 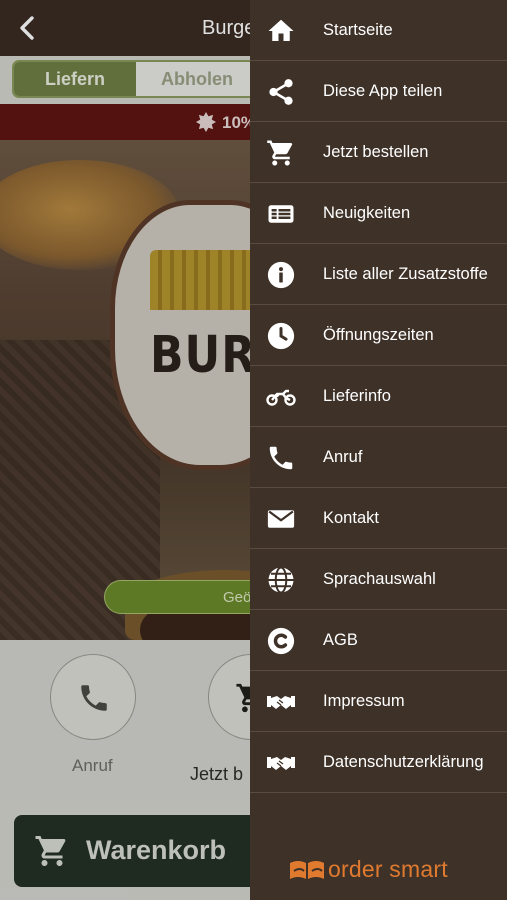 I want to click on menu-item-label: Neuigkeiten, so click(x=367, y=213).